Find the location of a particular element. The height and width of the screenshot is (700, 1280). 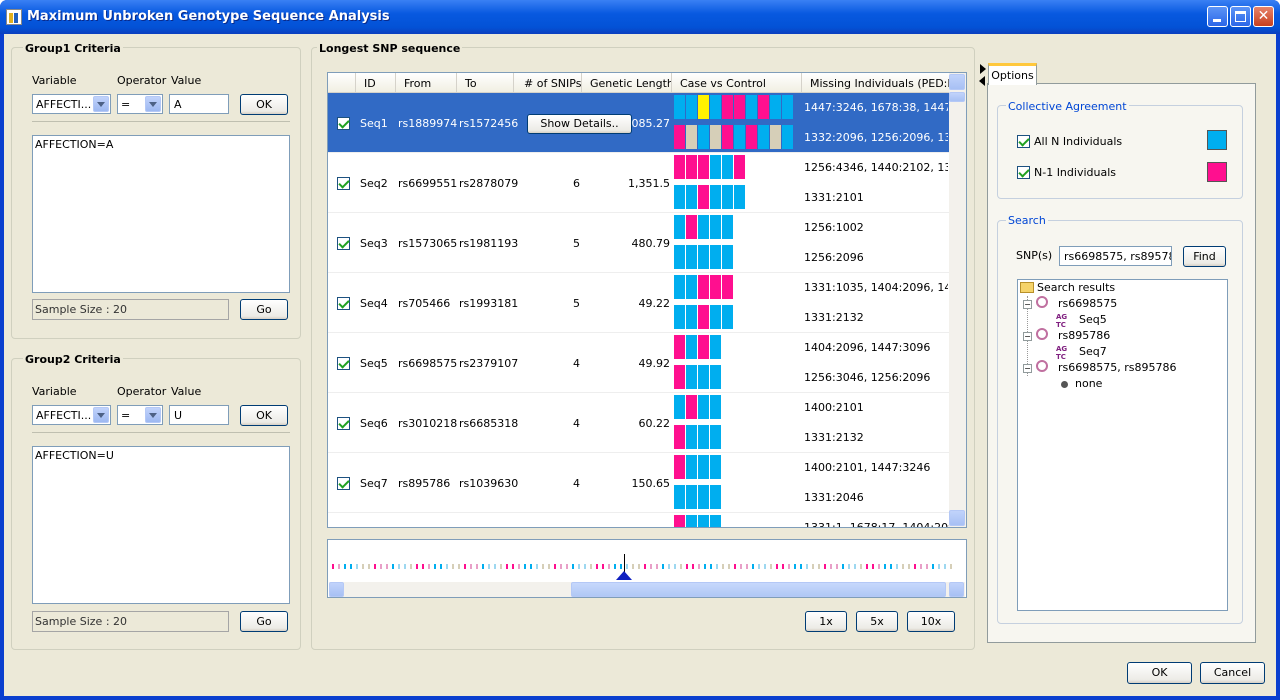

genome-overview is located at coordinates (647, 568).